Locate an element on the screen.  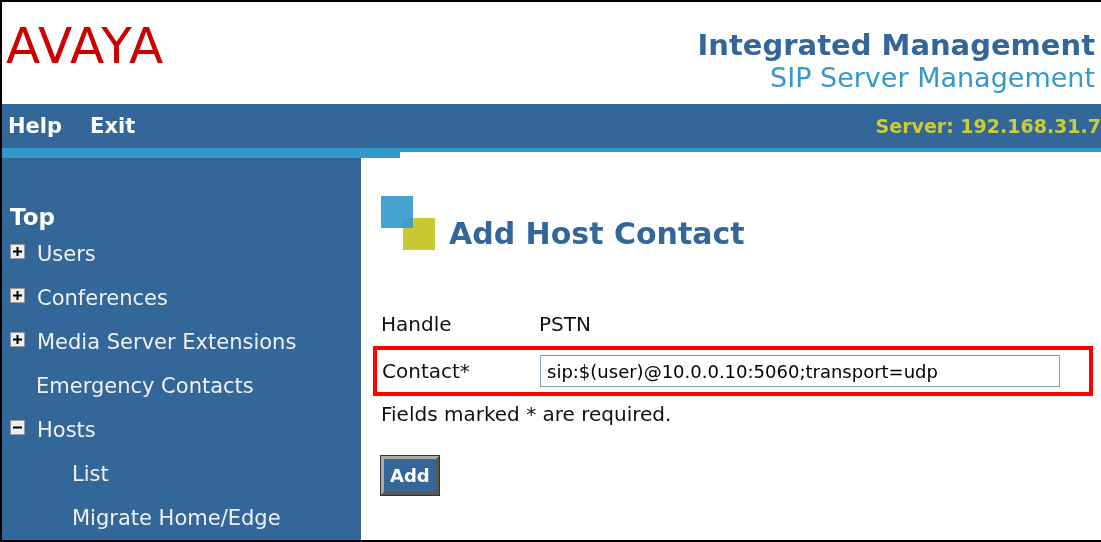
logo: AVAYA is located at coordinates (85, 46).